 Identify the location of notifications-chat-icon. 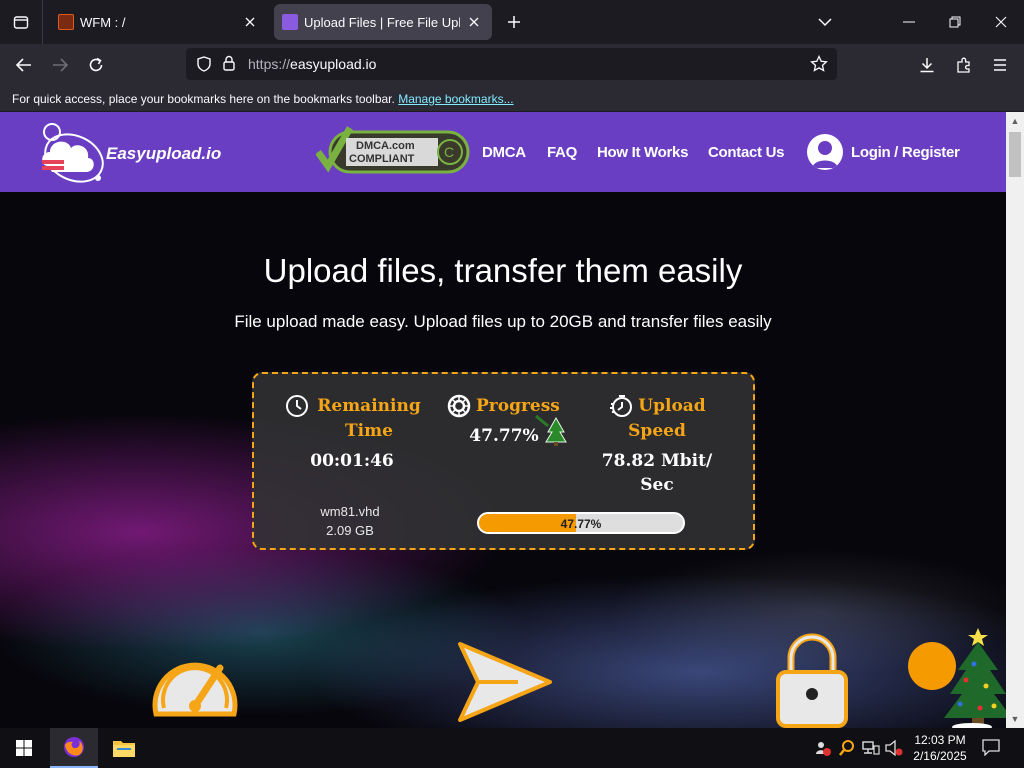
(991, 749).